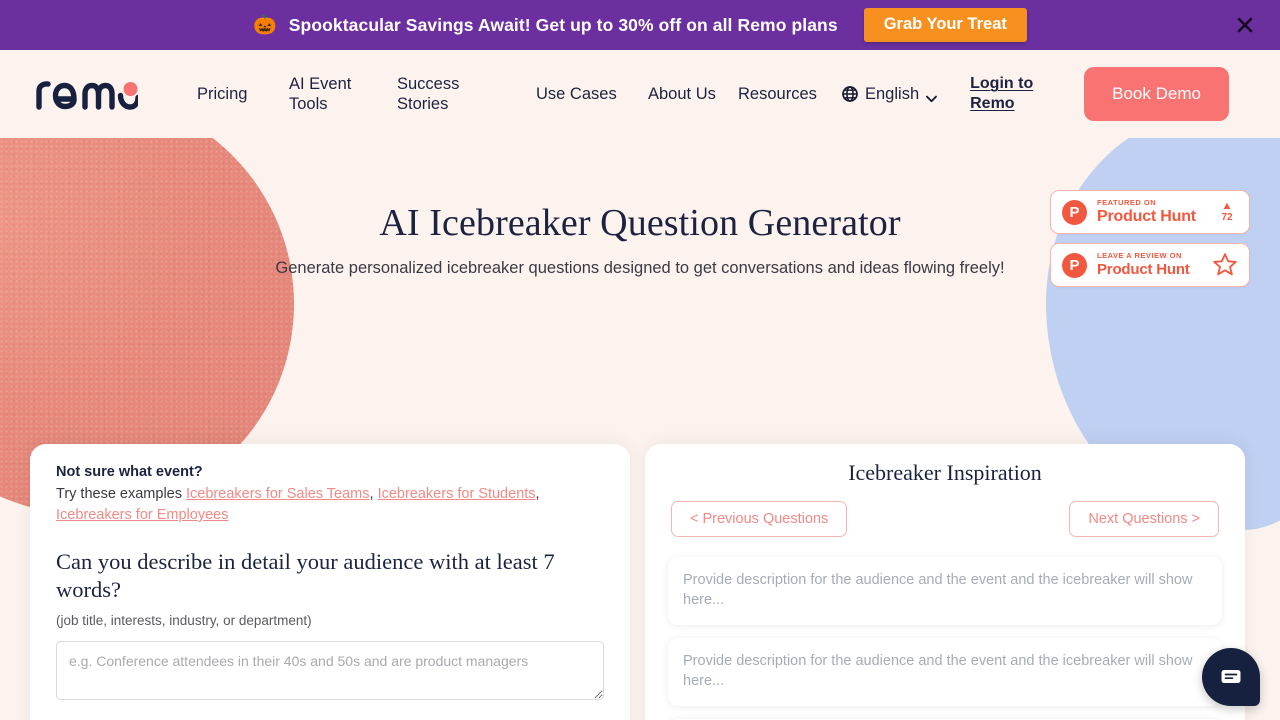 The height and width of the screenshot is (720, 1280). I want to click on audience-input, so click(330, 670).